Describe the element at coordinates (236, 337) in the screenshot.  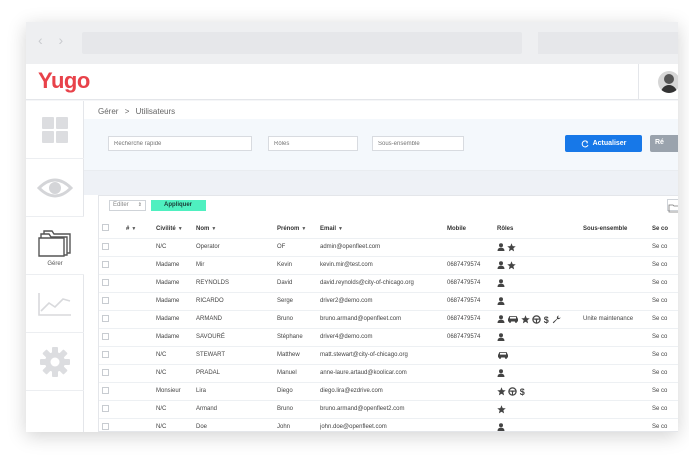
I see `cell-nom: SAVOURÉ` at that location.